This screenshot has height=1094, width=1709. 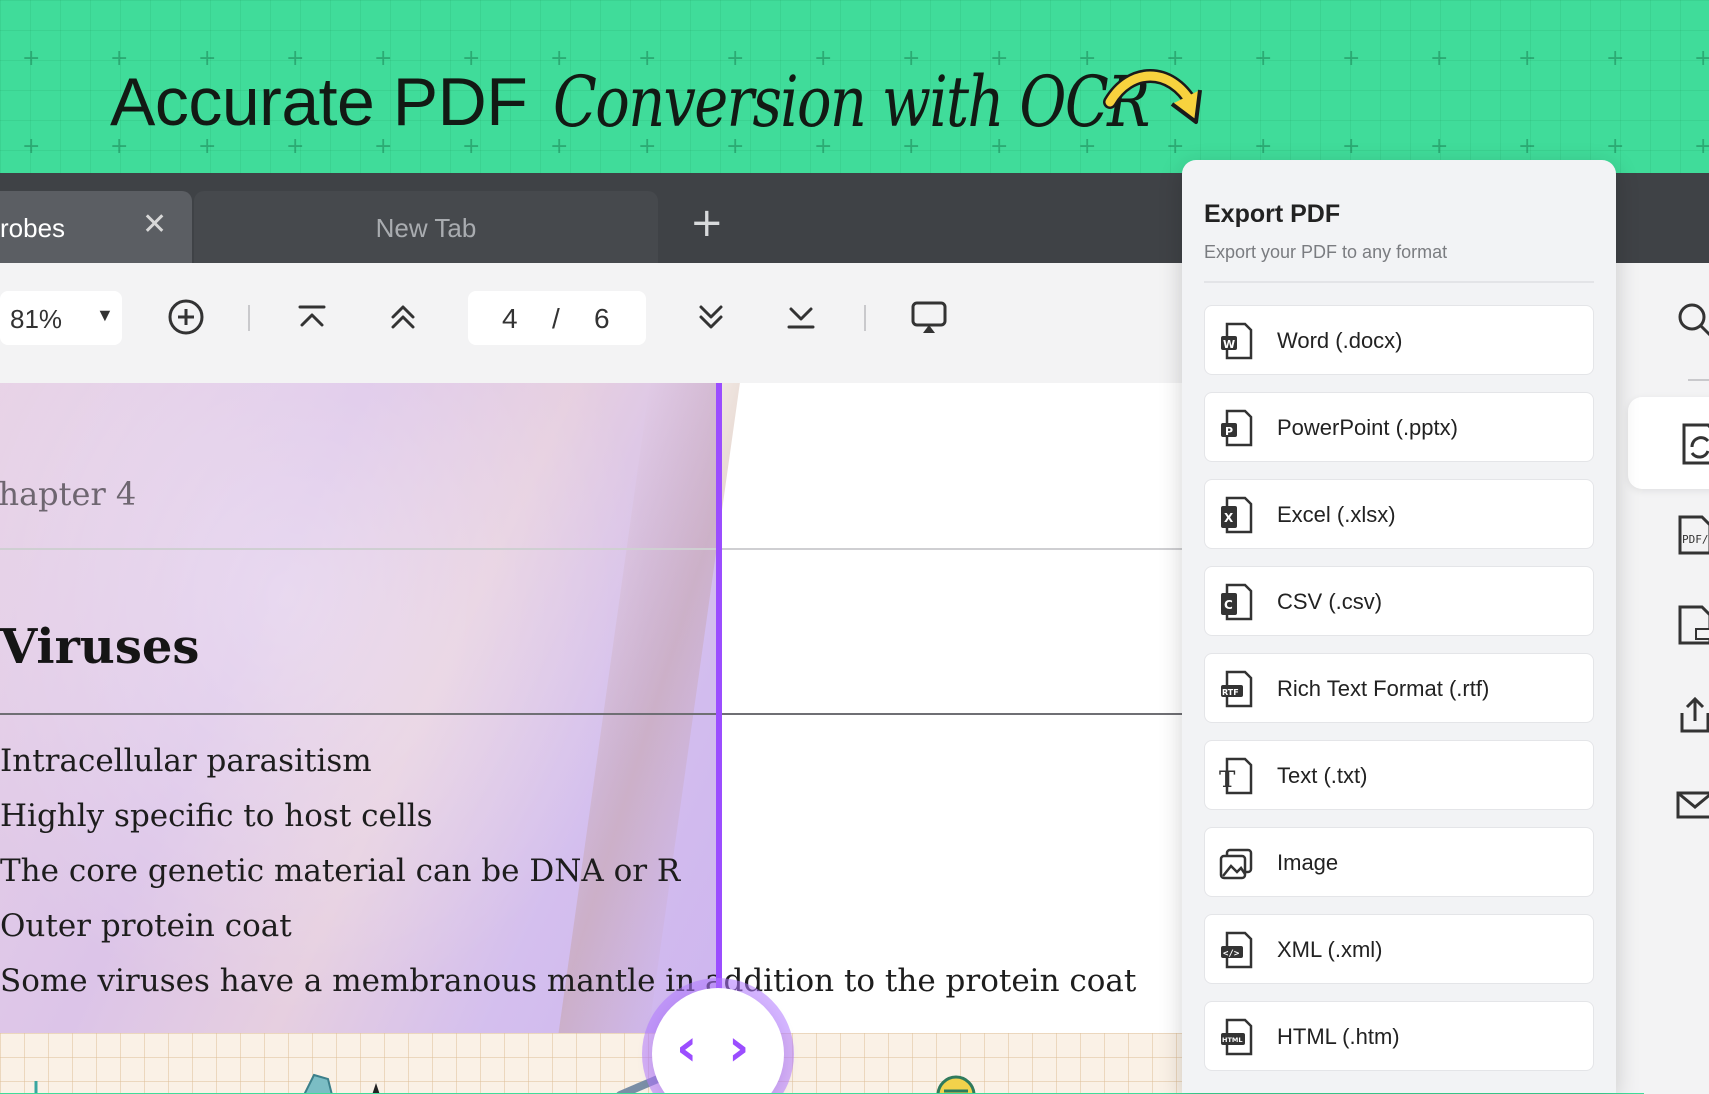 I want to click on export-option-xml: </> XML (.xml), so click(x=1399, y=949).